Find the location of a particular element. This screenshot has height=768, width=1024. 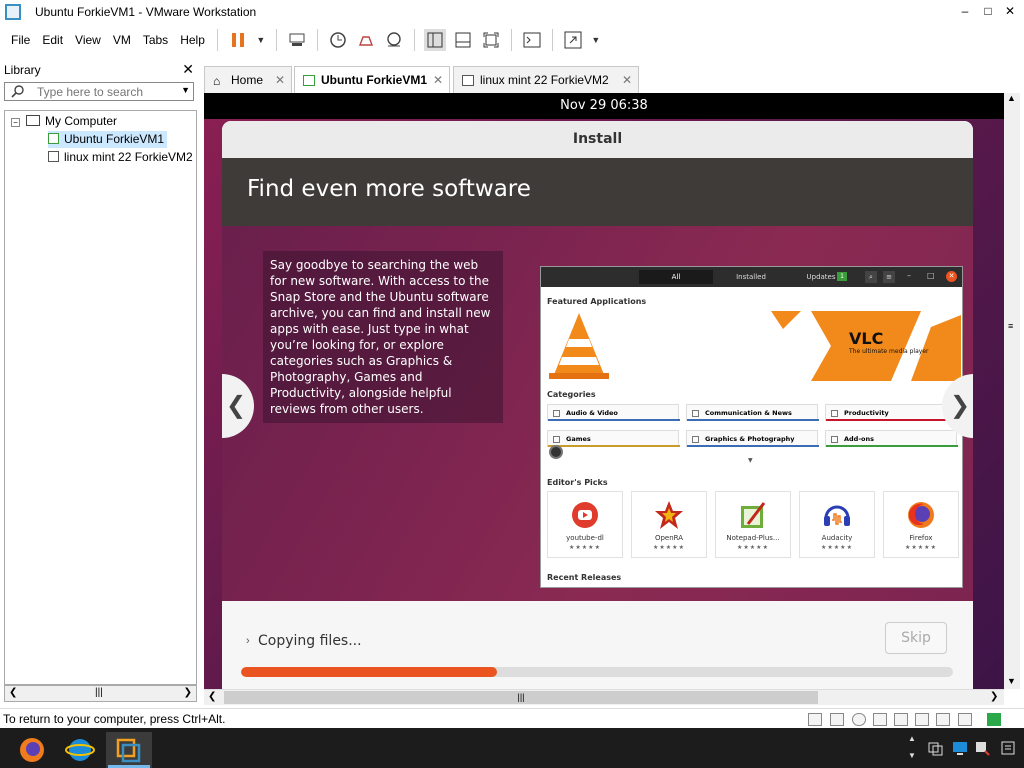

search-dropdown-icon: ▼ is located at coordinates (185, 90).